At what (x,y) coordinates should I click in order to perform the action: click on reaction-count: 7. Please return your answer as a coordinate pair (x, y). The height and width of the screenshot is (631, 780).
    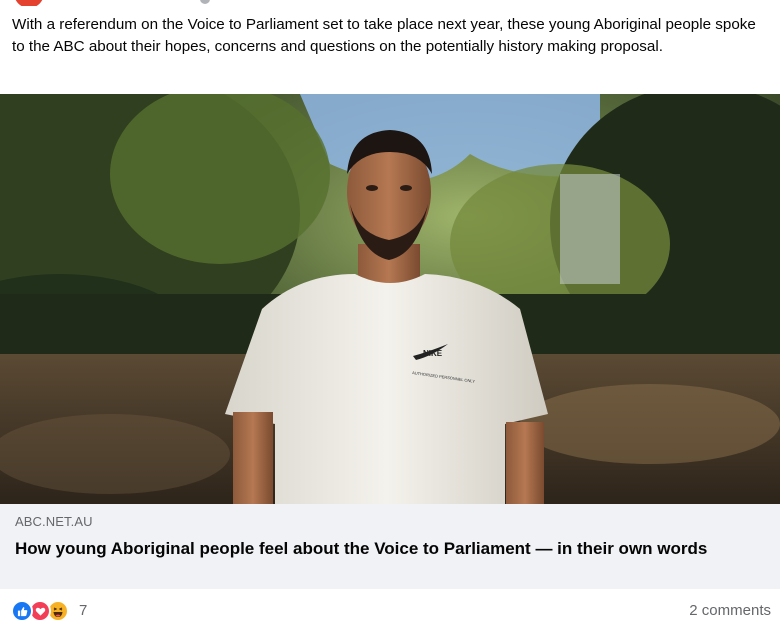
    Looking at the image, I should click on (83, 610).